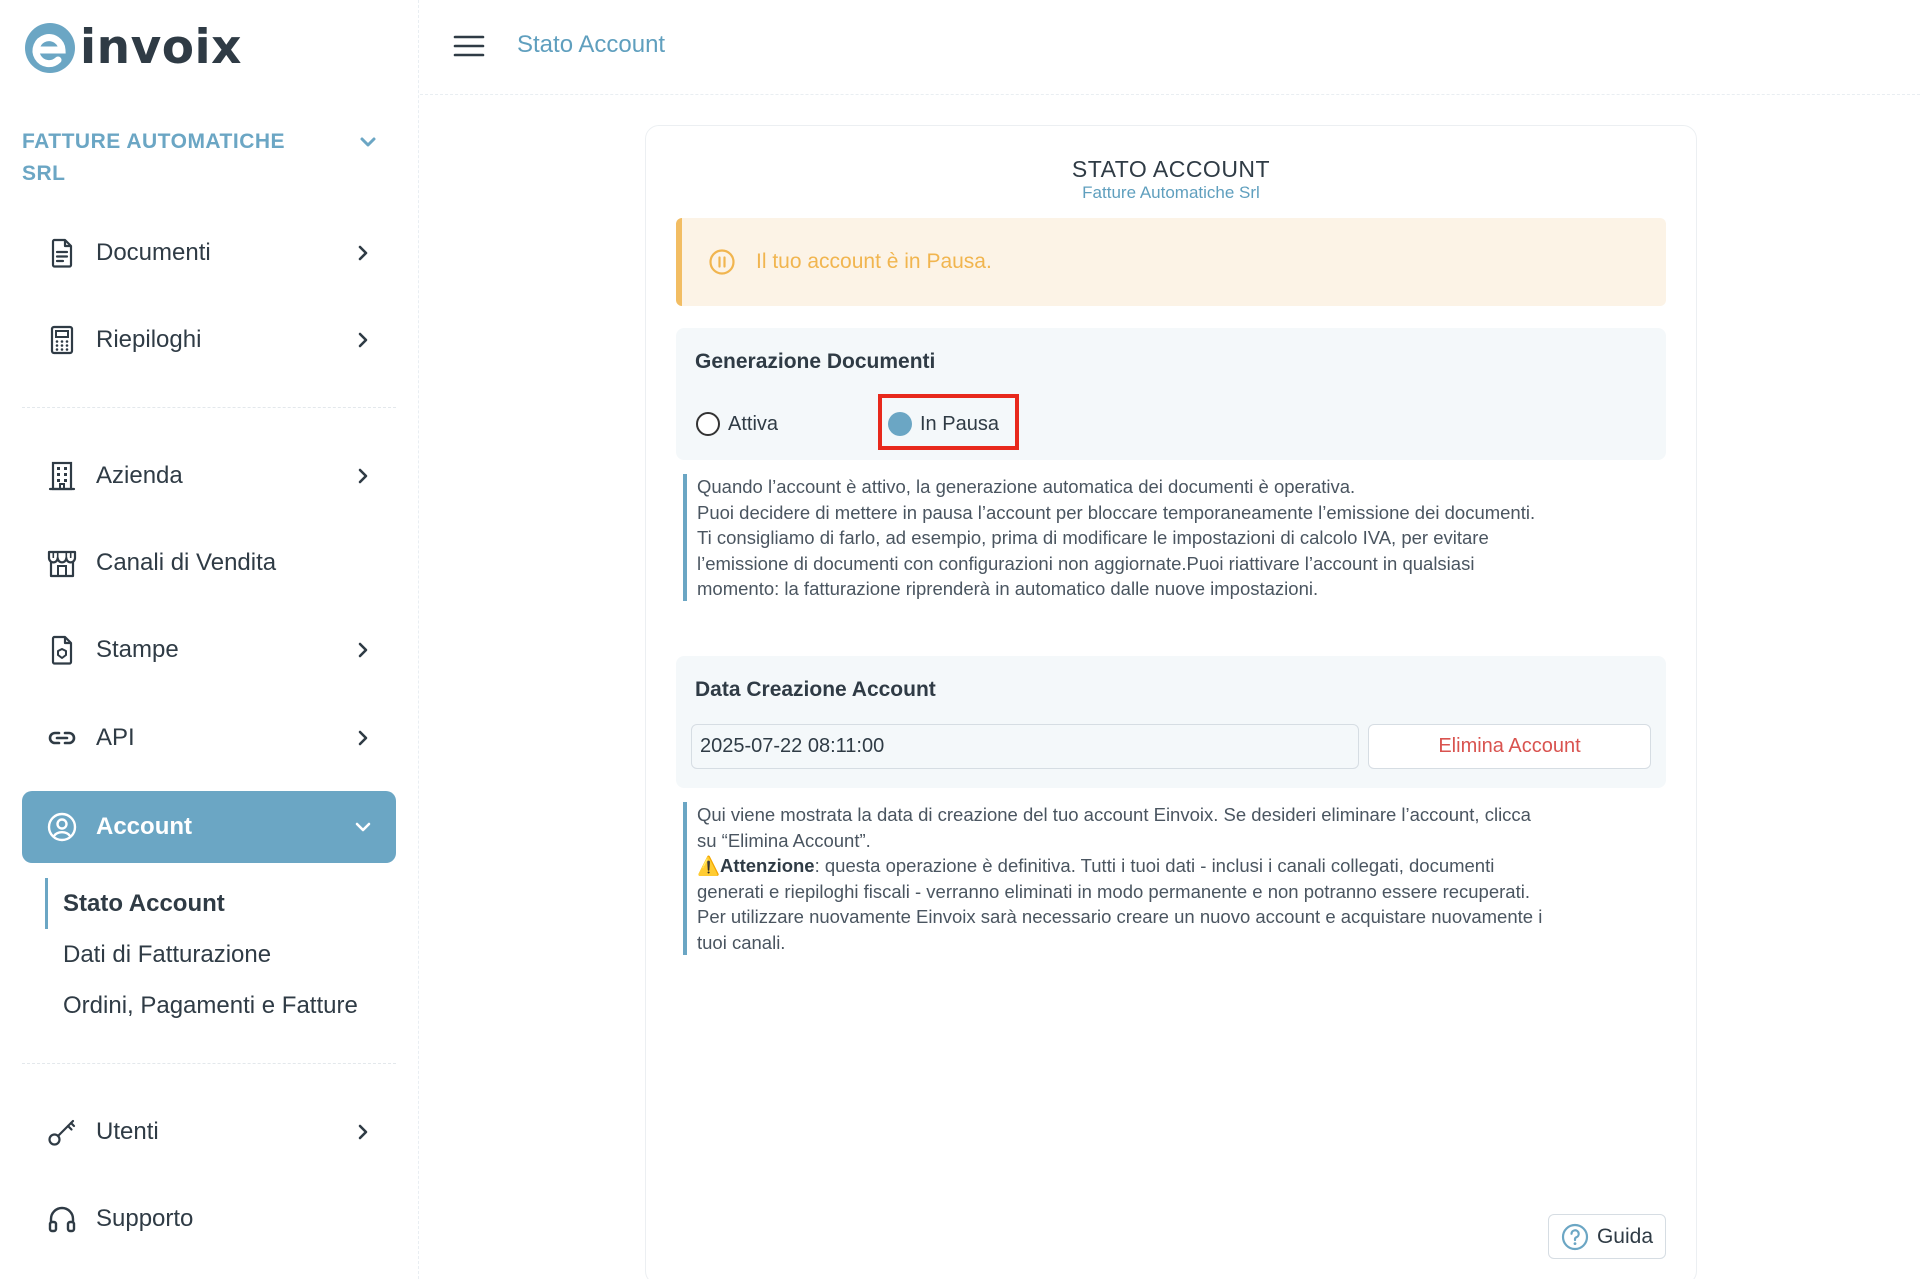 Image resolution: width=1920 pixels, height=1279 pixels. Describe the element at coordinates (1171, 169) in the screenshot. I see `card-title: STATO ACCOUNT` at that location.